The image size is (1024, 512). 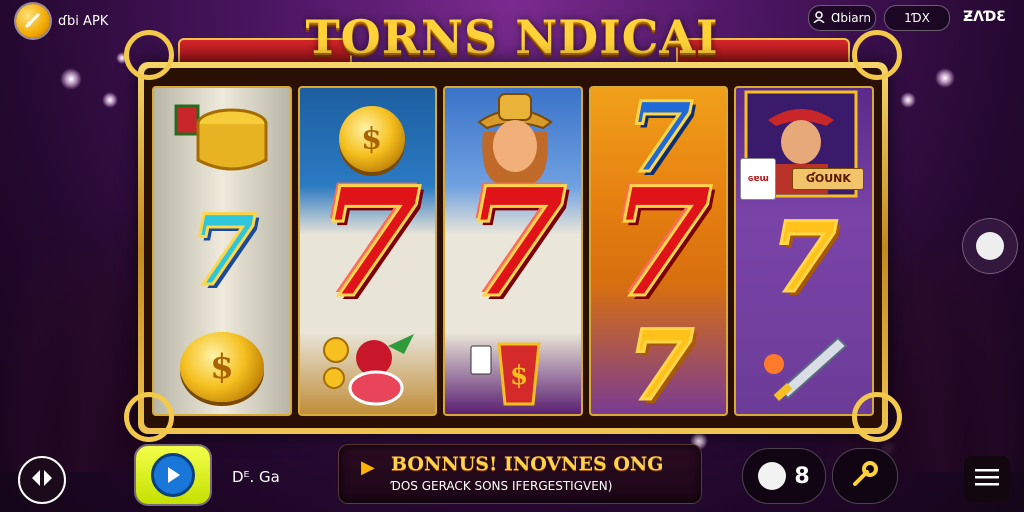 What do you see at coordinates (804, 368) in the screenshot?
I see `sword-icon` at bounding box center [804, 368].